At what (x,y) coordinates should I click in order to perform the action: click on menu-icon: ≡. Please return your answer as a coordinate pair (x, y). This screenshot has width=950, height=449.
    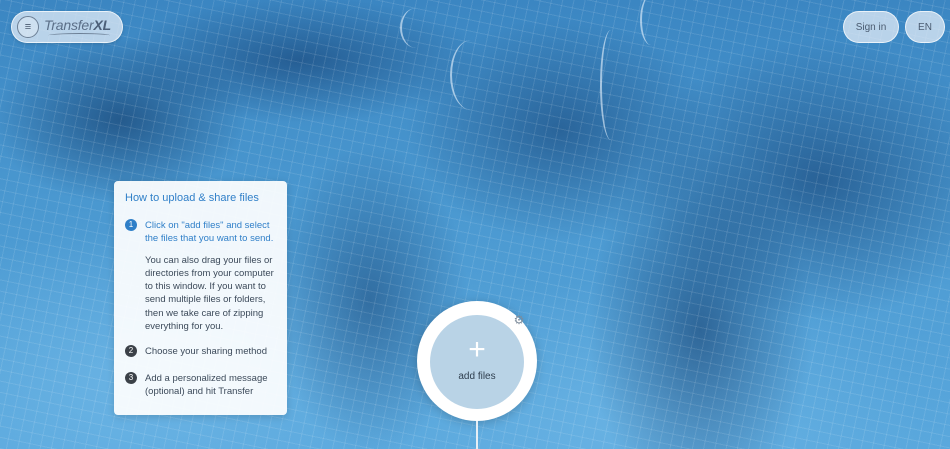
    Looking at the image, I should click on (28, 27).